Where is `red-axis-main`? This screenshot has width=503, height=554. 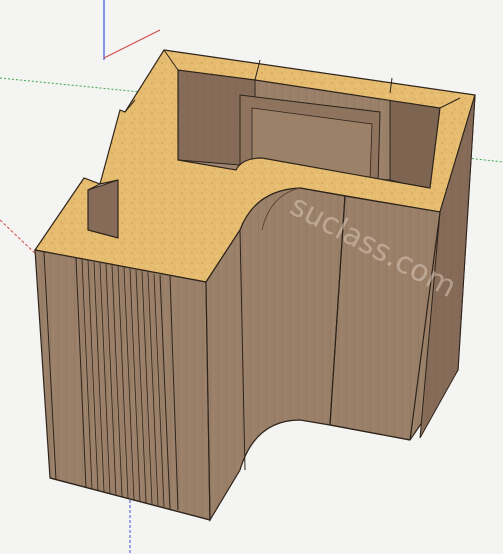
red-axis-main is located at coordinates (132, 44).